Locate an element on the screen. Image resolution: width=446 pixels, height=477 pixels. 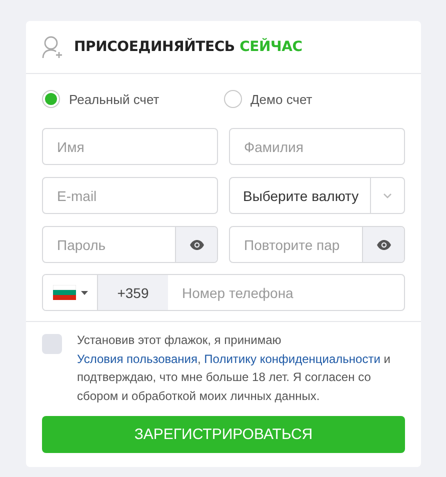
password-group: Повторите пар is located at coordinates (317, 244).